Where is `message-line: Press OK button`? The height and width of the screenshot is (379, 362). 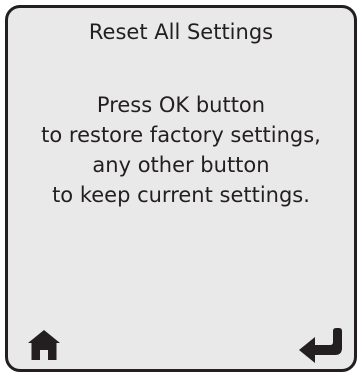
message-line: Press OK button is located at coordinates (181, 105).